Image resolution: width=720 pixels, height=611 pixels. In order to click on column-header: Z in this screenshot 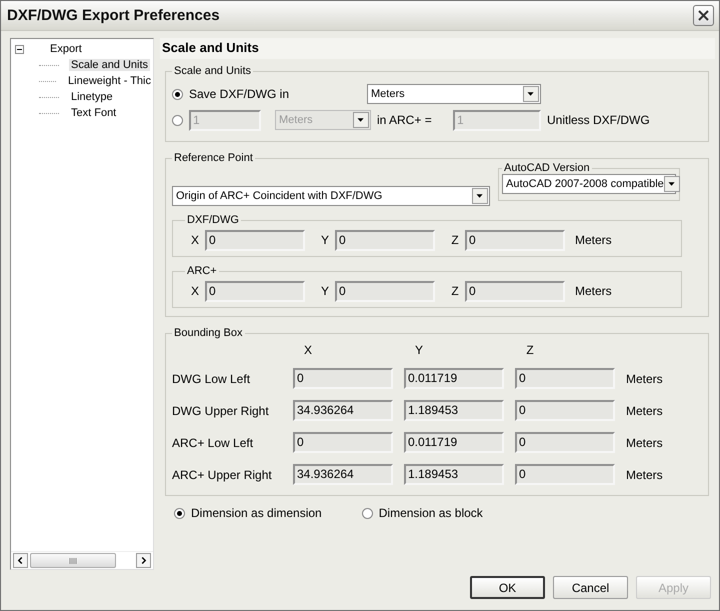, I will do `click(530, 350)`.